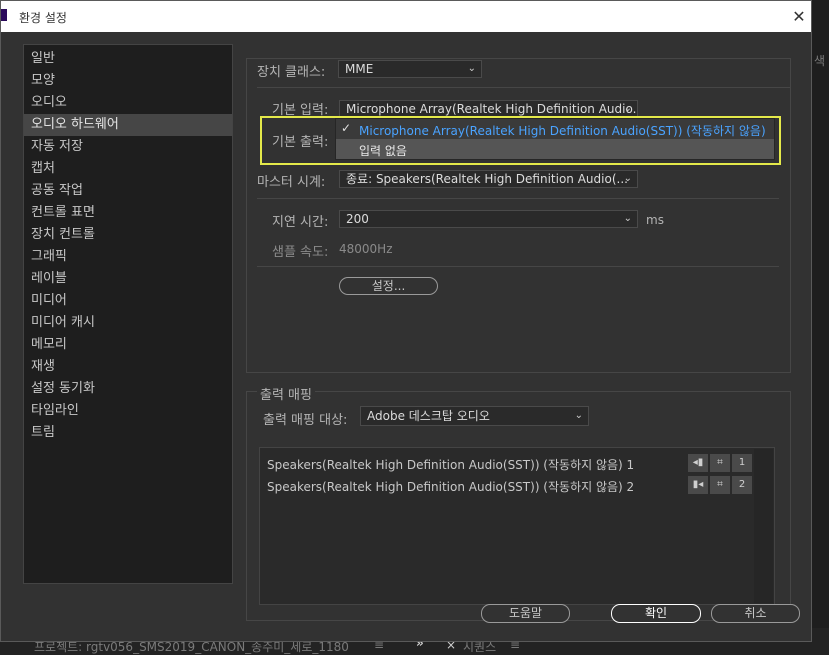 Image resolution: width=829 pixels, height=655 pixels. I want to click on device-class-label: 장치 클래스:, so click(291, 72).